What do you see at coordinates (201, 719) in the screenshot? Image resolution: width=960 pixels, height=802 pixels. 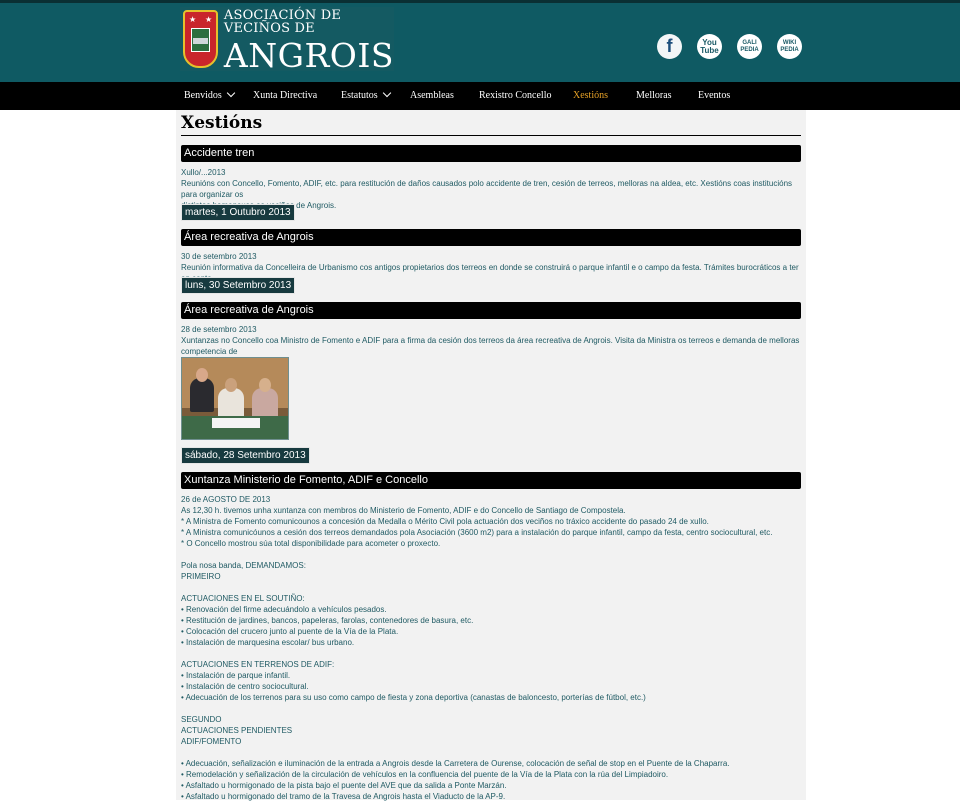 I see `post-line: SEGUNDO` at bounding box center [201, 719].